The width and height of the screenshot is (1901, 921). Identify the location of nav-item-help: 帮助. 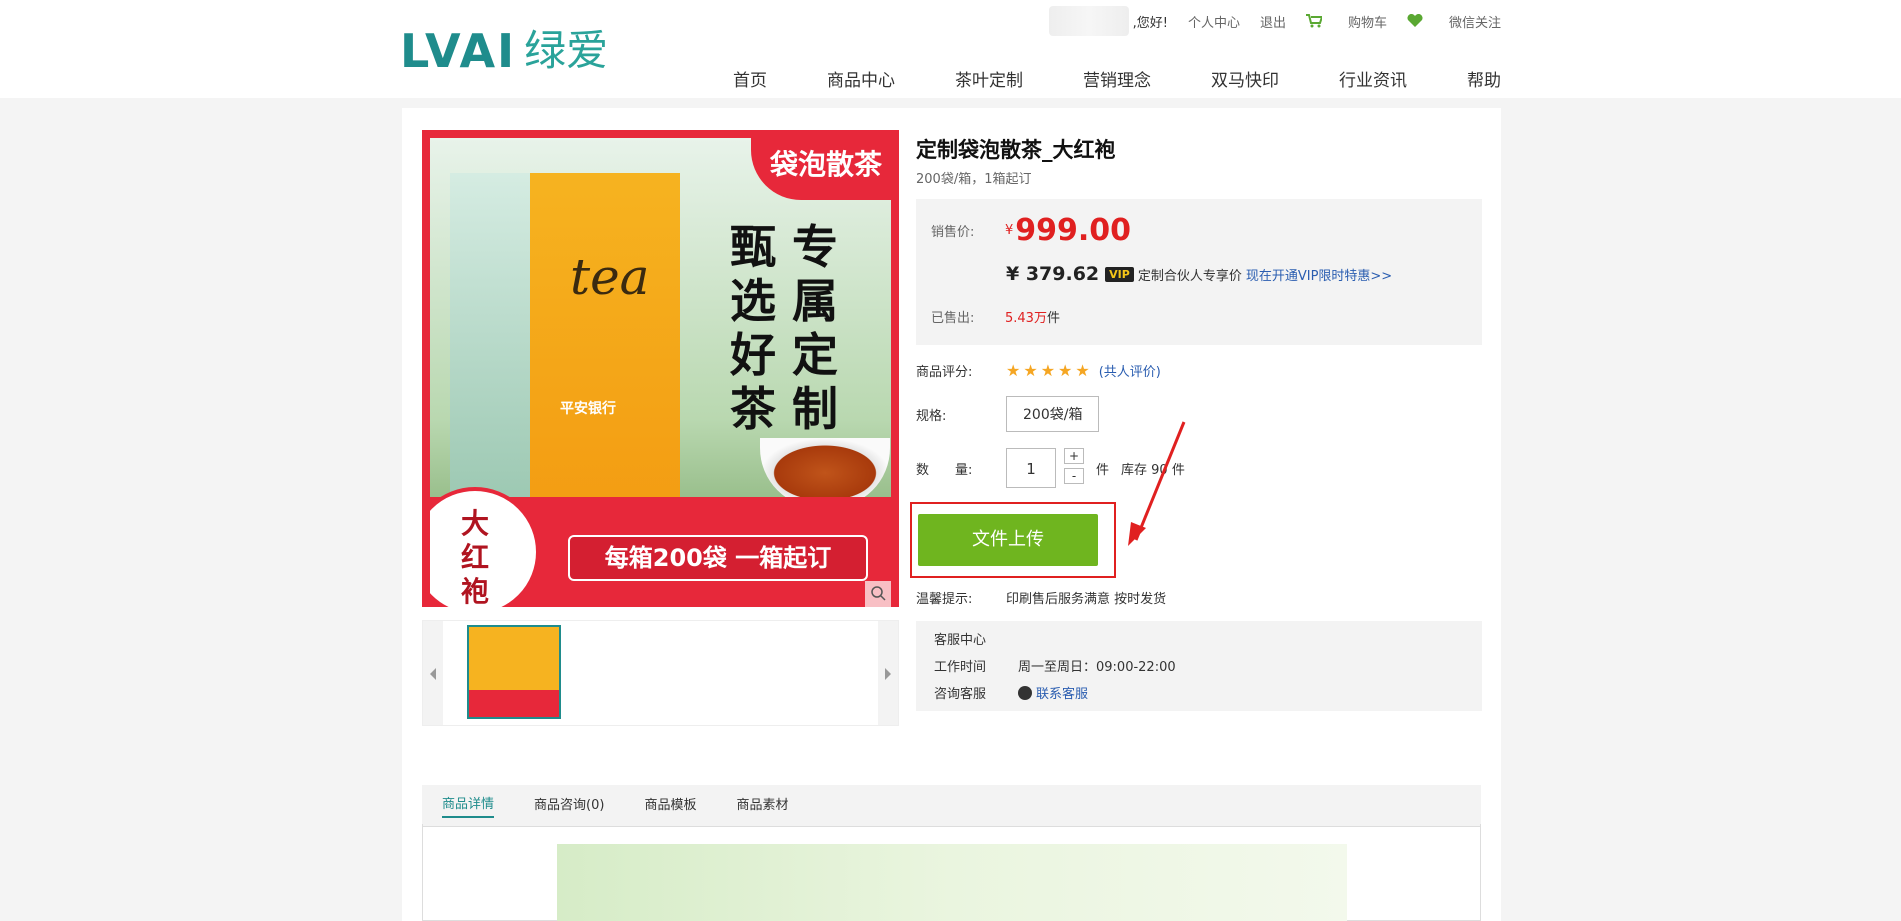
(1484, 78).